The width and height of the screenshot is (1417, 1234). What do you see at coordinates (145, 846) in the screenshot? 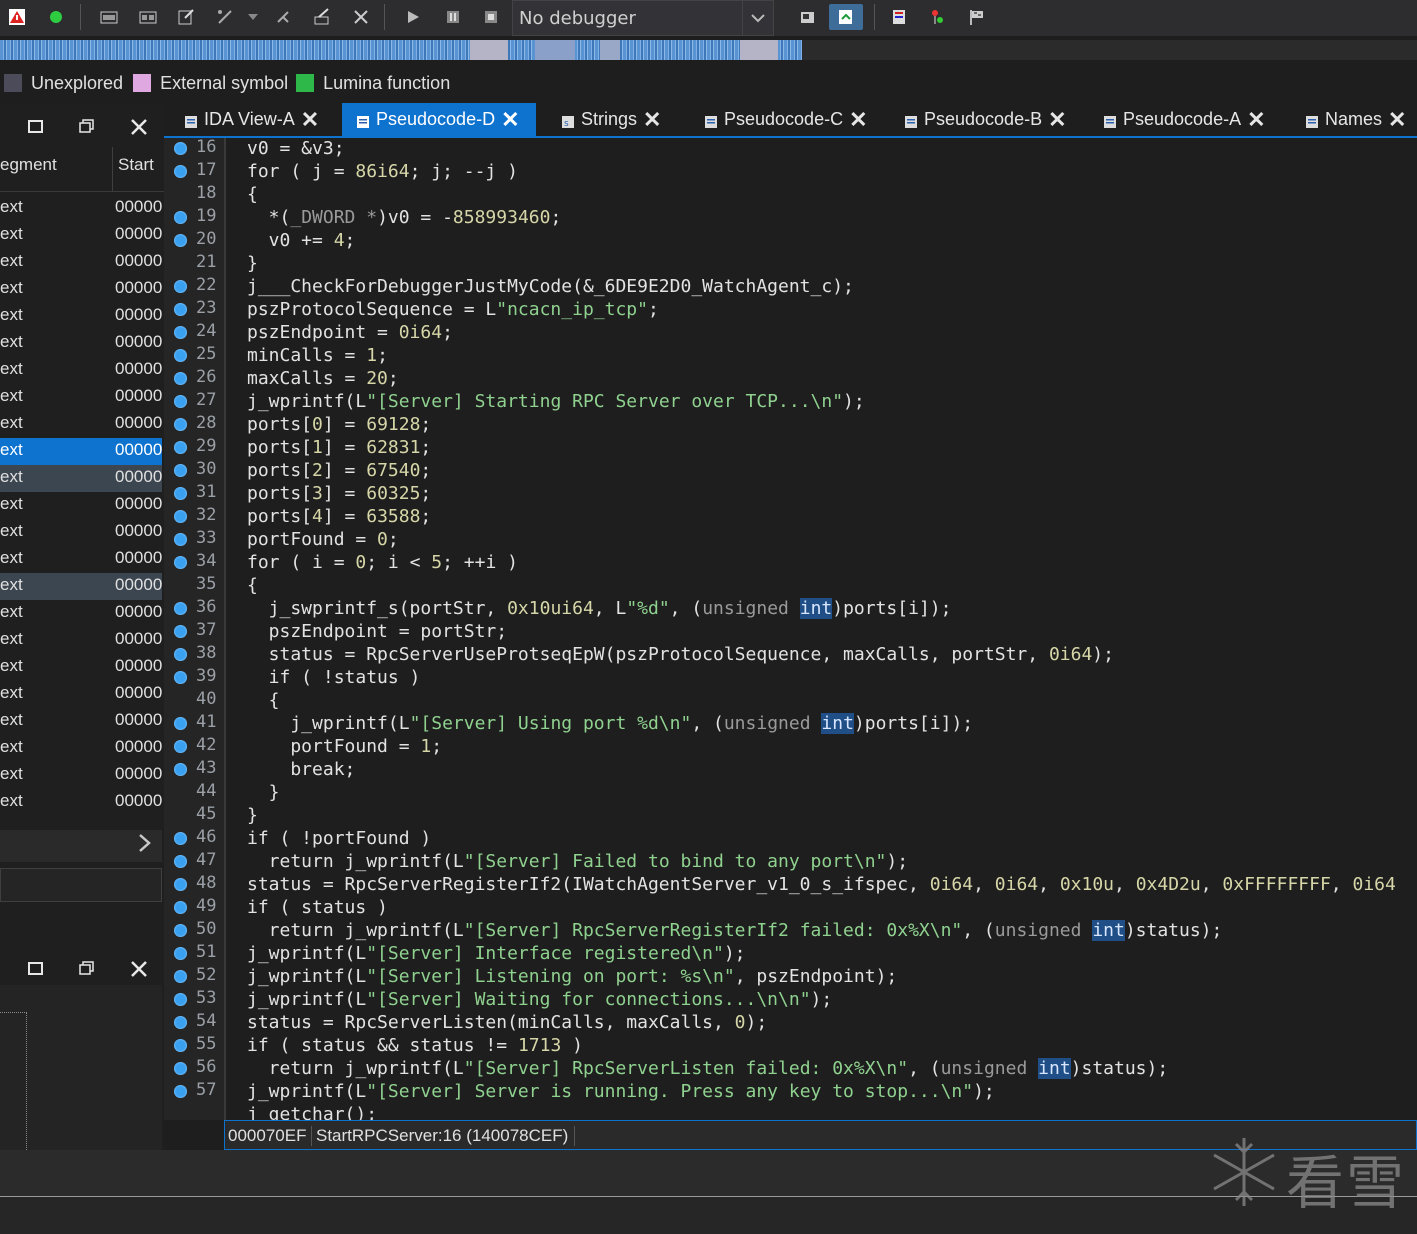
I see `chevron-right-icon` at bounding box center [145, 846].